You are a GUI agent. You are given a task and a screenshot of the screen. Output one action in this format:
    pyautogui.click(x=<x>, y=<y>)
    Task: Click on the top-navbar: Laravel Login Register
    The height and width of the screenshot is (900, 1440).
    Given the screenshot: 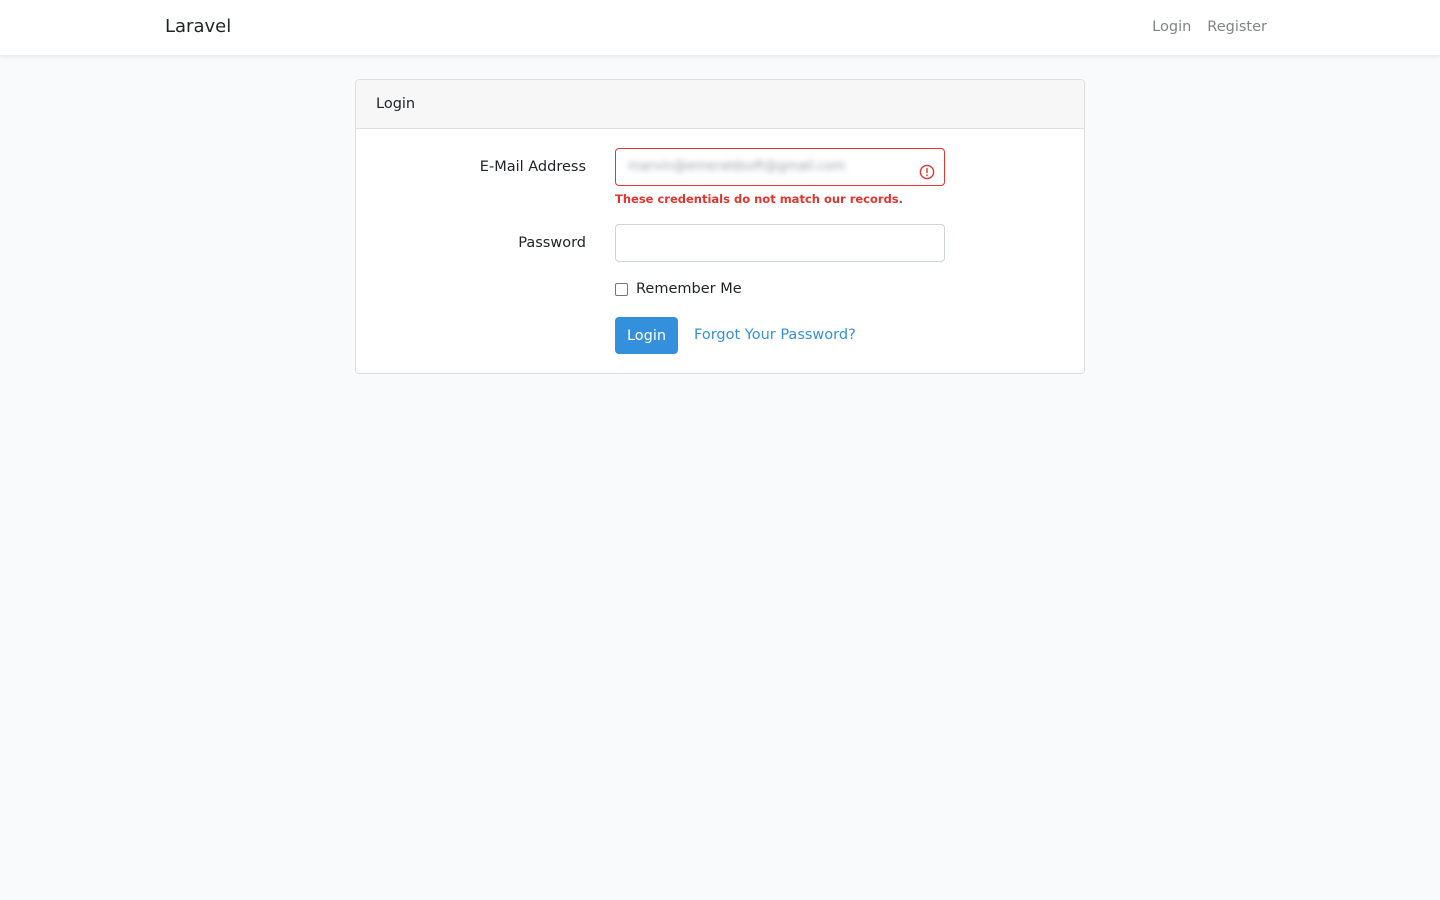 What is the action you would take?
    pyautogui.click(x=720, y=27)
    